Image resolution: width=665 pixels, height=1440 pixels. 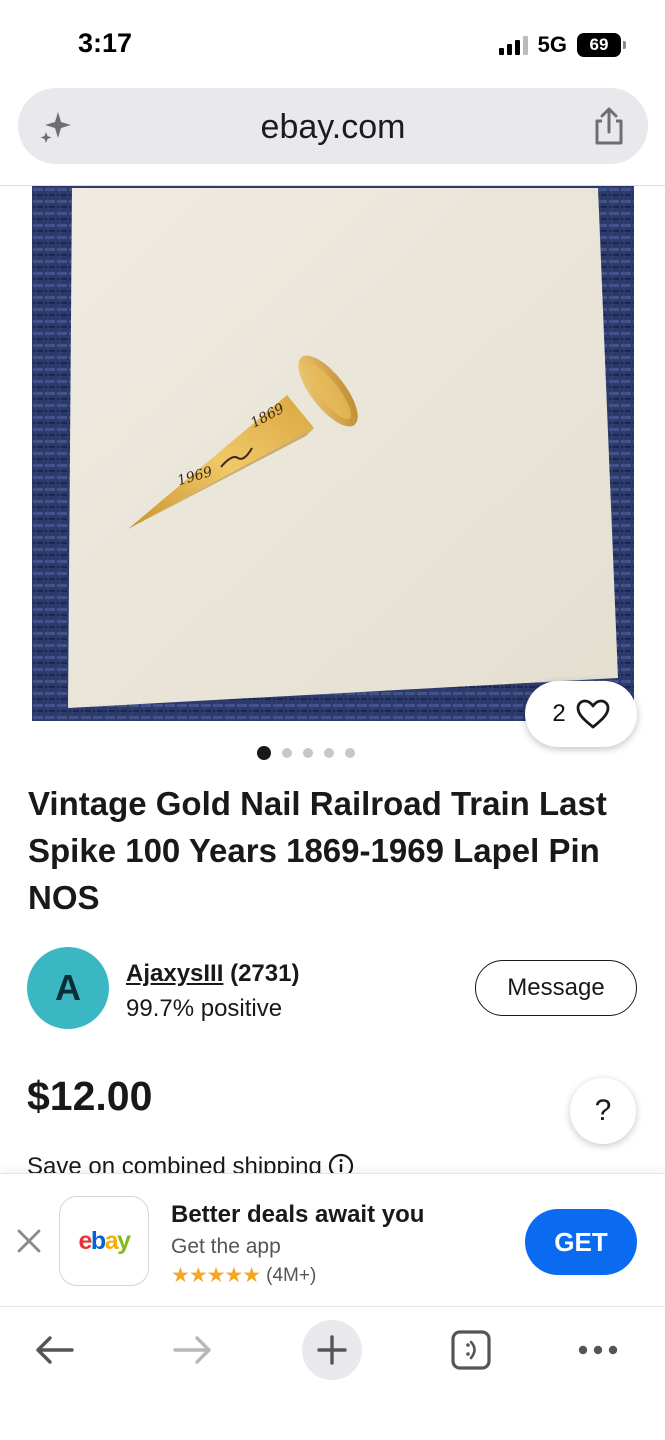 What do you see at coordinates (174, 973) in the screenshot?
I see `seller-username-link: AjaxysIII` at bounding box center [174, 973].